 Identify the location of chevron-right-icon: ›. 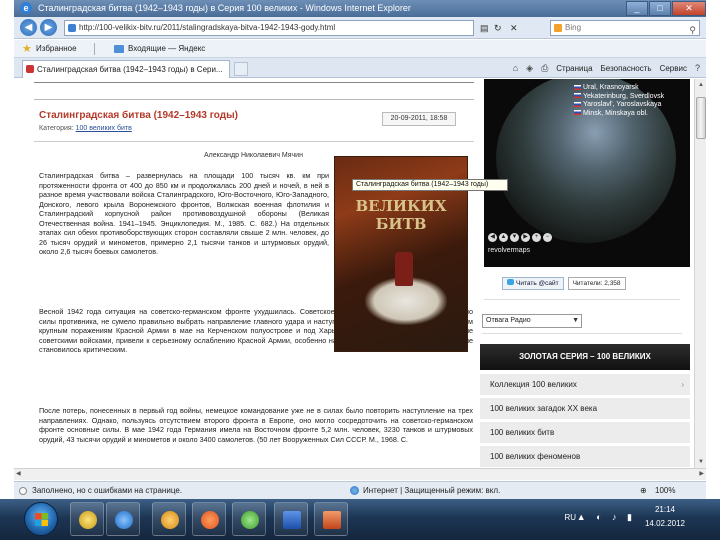
(682, 384).